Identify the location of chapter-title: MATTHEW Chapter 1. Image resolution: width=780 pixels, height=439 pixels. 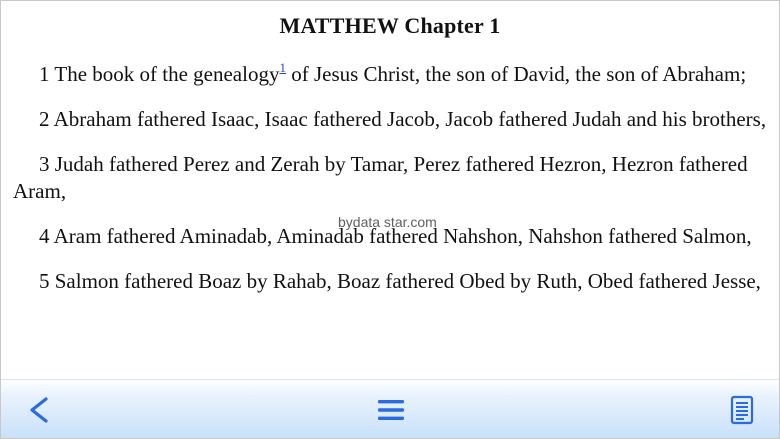
(390, 25).